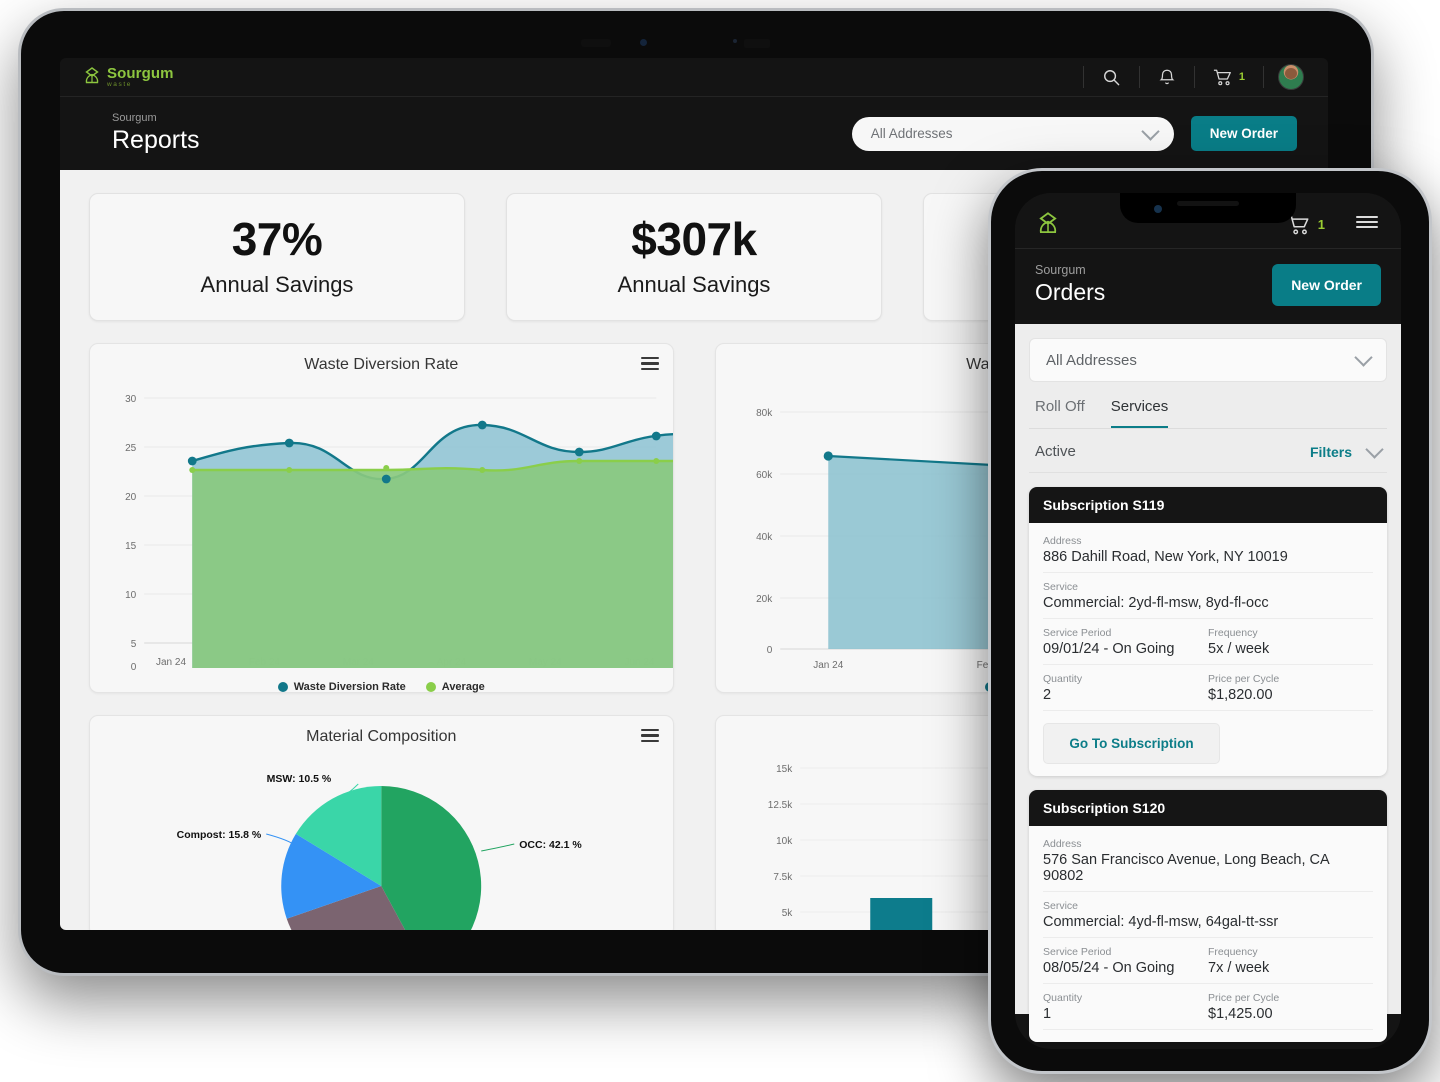  Describe the element at coordinates (1060, 413) in the screenshot. I see `tab-roll-off: Roll Off` at that location.